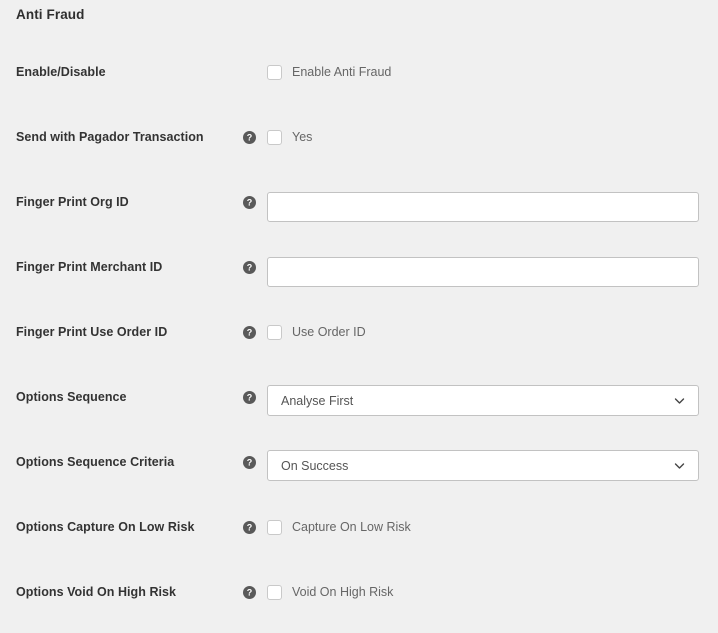 The image size is (718, 633). I want to click on checkbox-wrap: Yes, so click(289, 137).